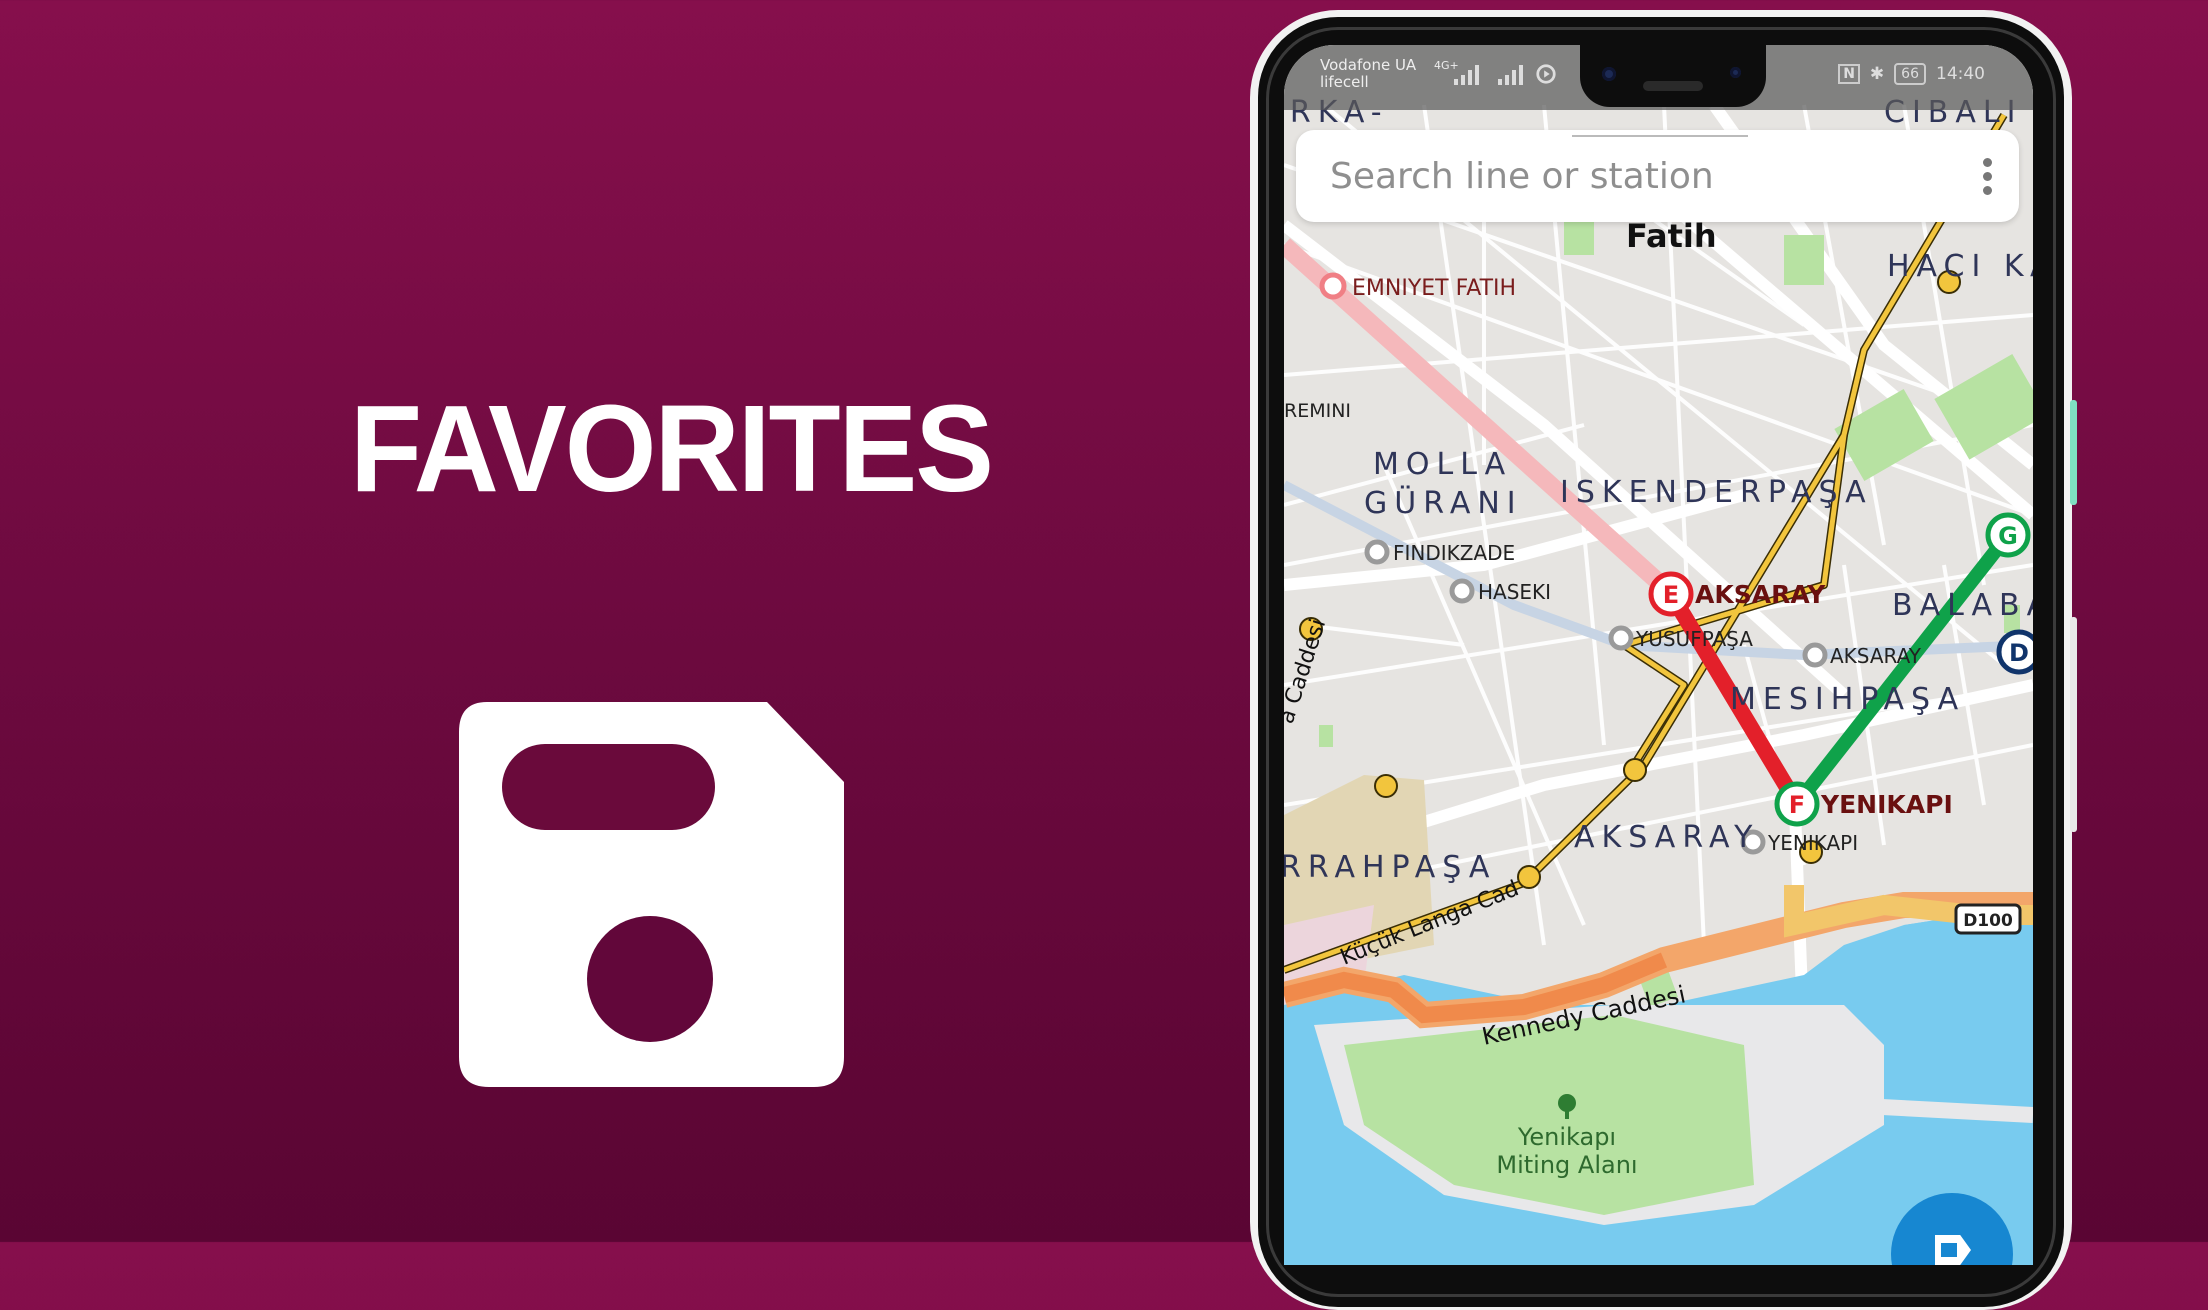 The width and height of the screenshot is (2208, 1310). I want to click on search-card, so click(1657, 176).